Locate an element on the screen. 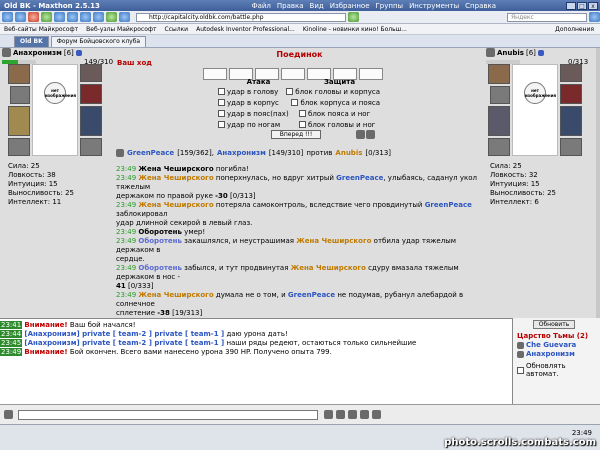 Image resolution: width=600 pixels, height=450 pixels. search-input: Яндекс is located at coordinates (547, 17).